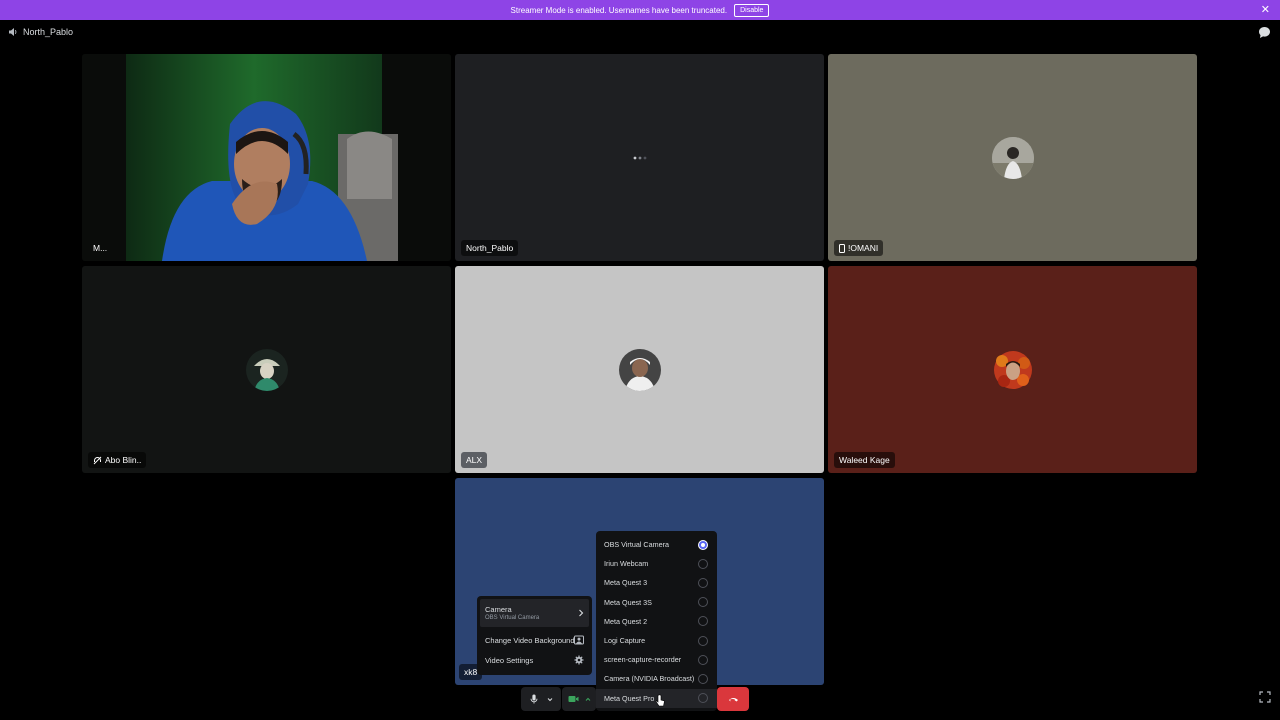 The width and height of the screenshot is (1280, 720). I want to click on camera-toggle-button, so click(579, 699).